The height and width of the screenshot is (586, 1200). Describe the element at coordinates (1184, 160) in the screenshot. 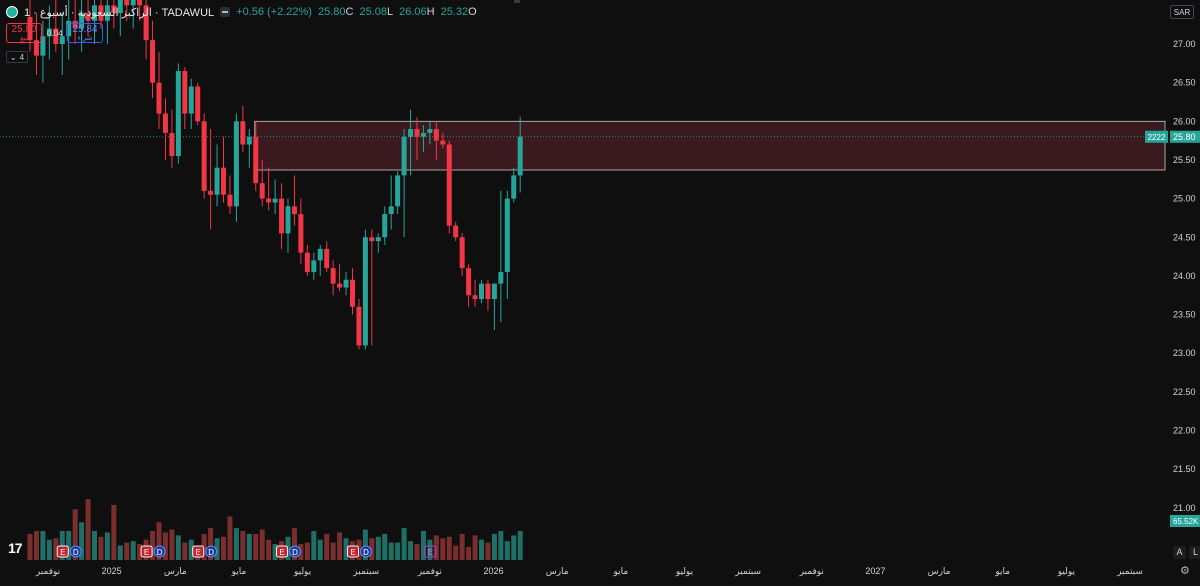

I see `price-axis-tick: 25.50` at that location.